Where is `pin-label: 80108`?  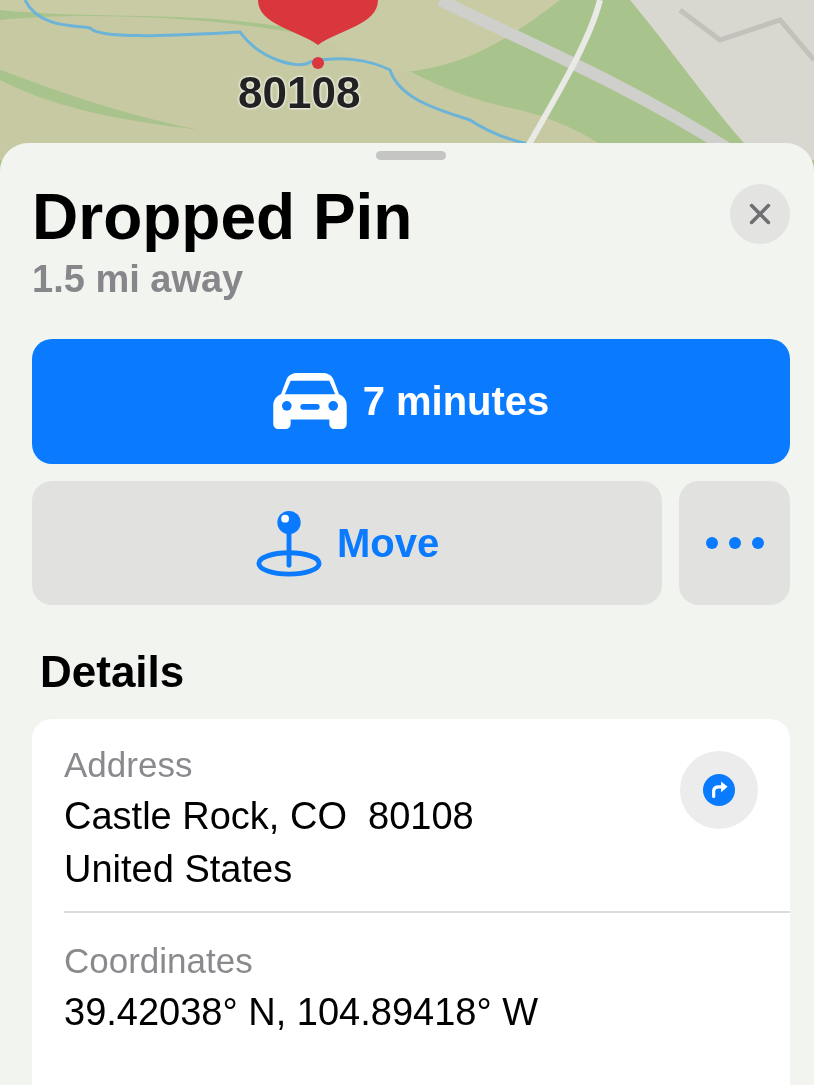 pin-label: 80108 is located at coordinates (299, 93).